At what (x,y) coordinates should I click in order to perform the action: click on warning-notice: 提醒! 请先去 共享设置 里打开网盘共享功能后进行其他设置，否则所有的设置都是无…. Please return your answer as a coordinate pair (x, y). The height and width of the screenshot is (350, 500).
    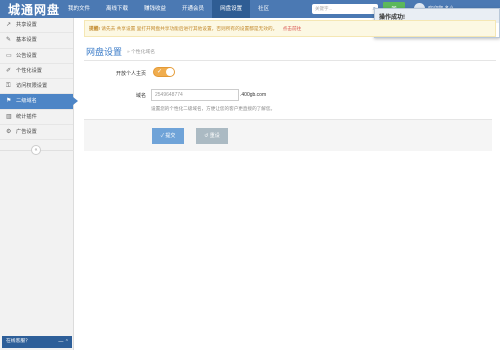
    Looking at the image, I should click on (290, 28).